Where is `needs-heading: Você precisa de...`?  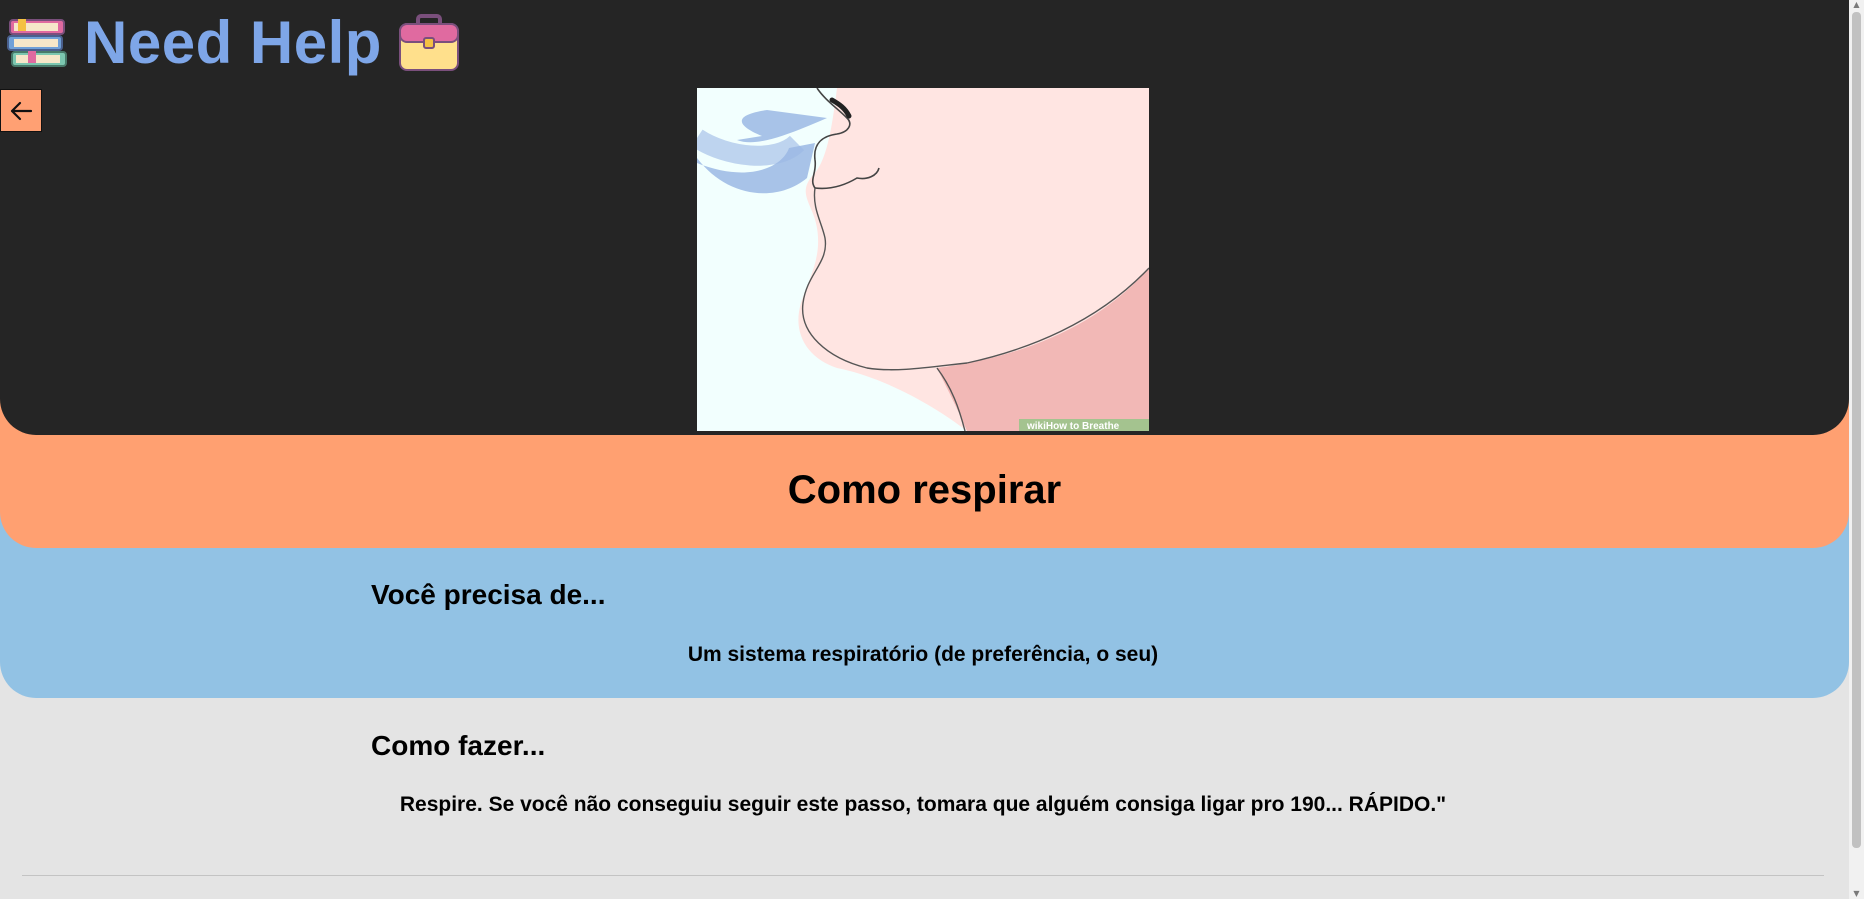 needs-heading: Você precisa de... is located at coordinates (488, 594).